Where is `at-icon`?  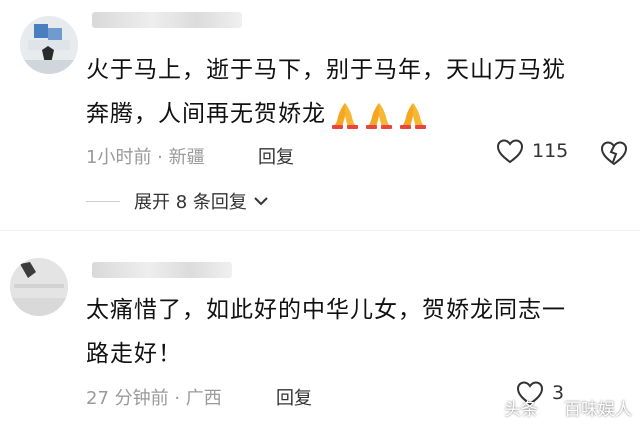
at-icon is located at coordinates (551, 407).